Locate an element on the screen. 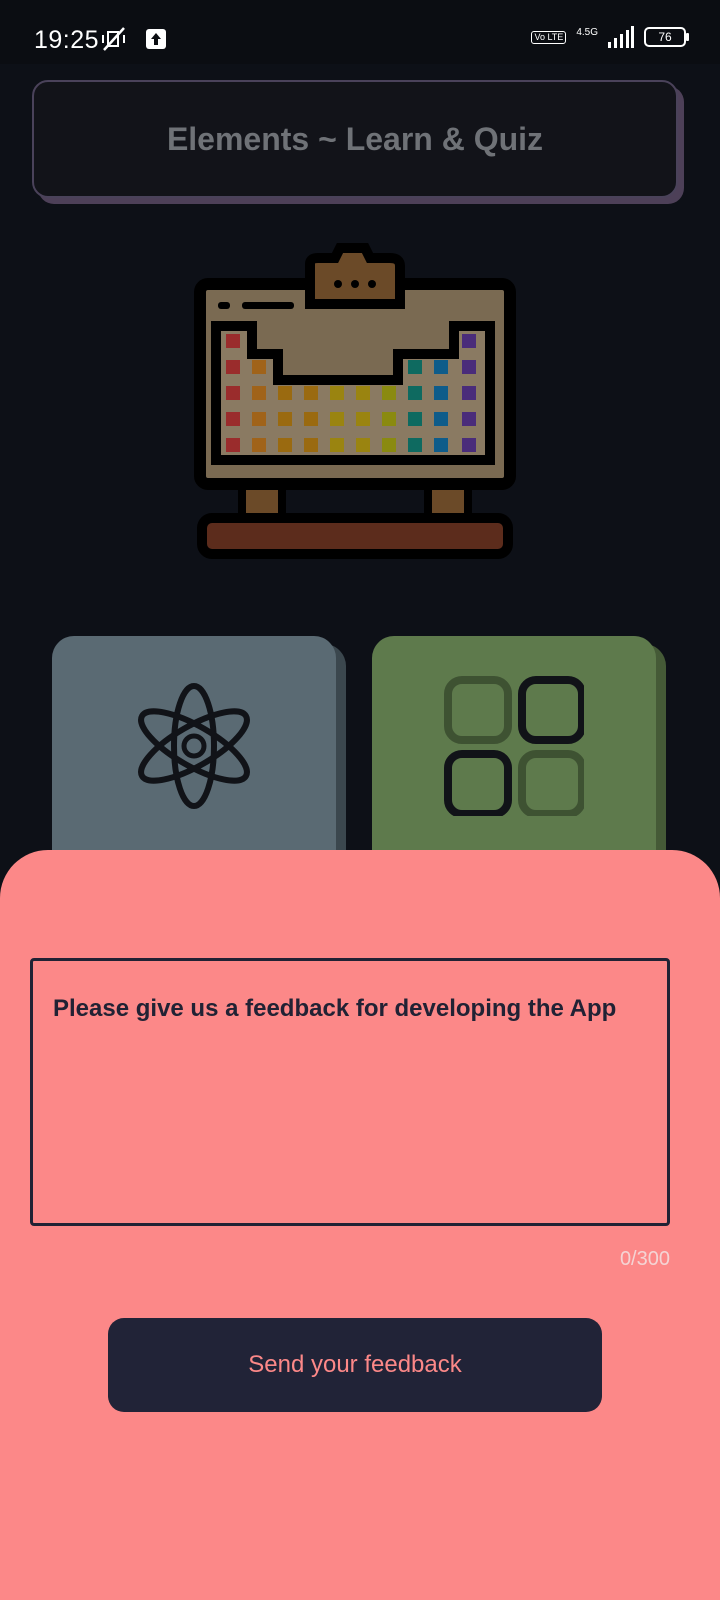 The height and width of the screenshot is (1600, 720). quiz-tile is located at coordinates (514, 756).